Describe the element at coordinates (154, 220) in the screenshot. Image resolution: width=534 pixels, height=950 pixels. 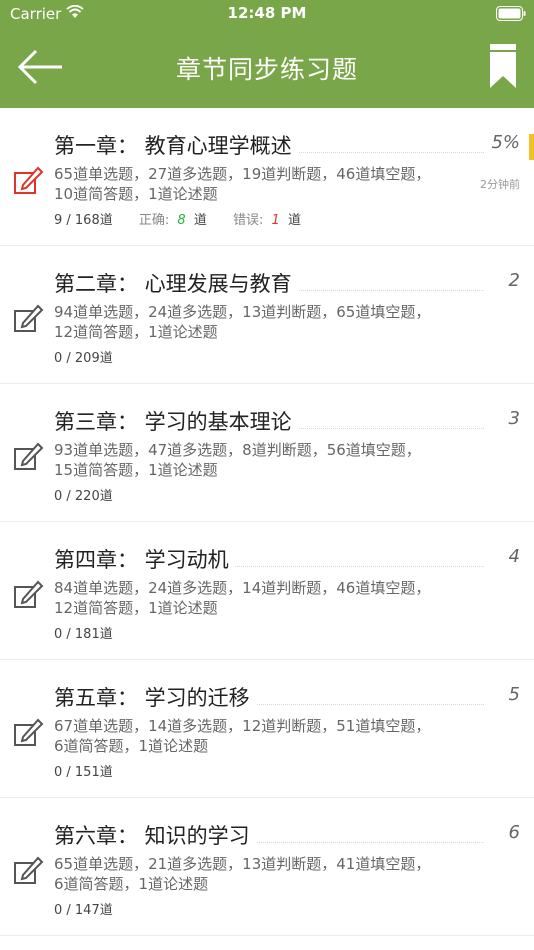
I see `correct-label: 正确:` at that location.